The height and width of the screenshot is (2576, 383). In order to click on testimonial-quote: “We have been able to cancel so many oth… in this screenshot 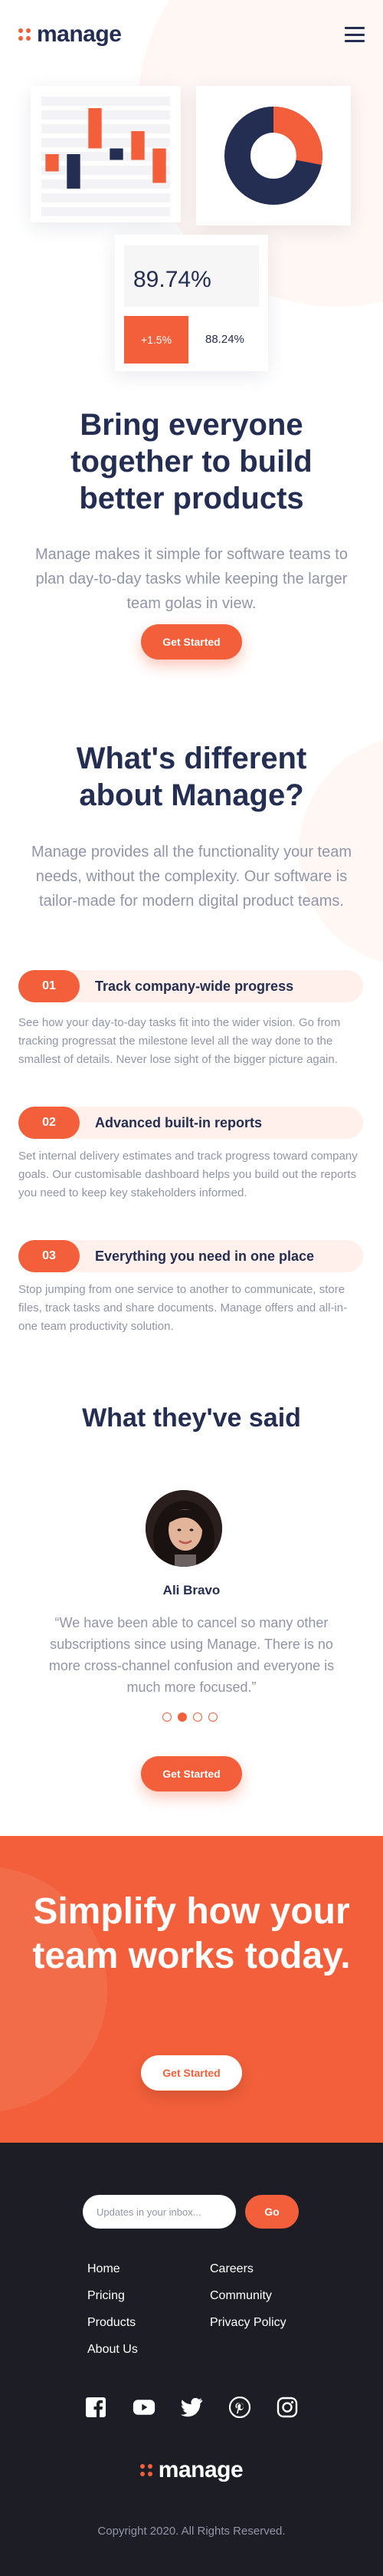, I will do `click(192, 1655)`.